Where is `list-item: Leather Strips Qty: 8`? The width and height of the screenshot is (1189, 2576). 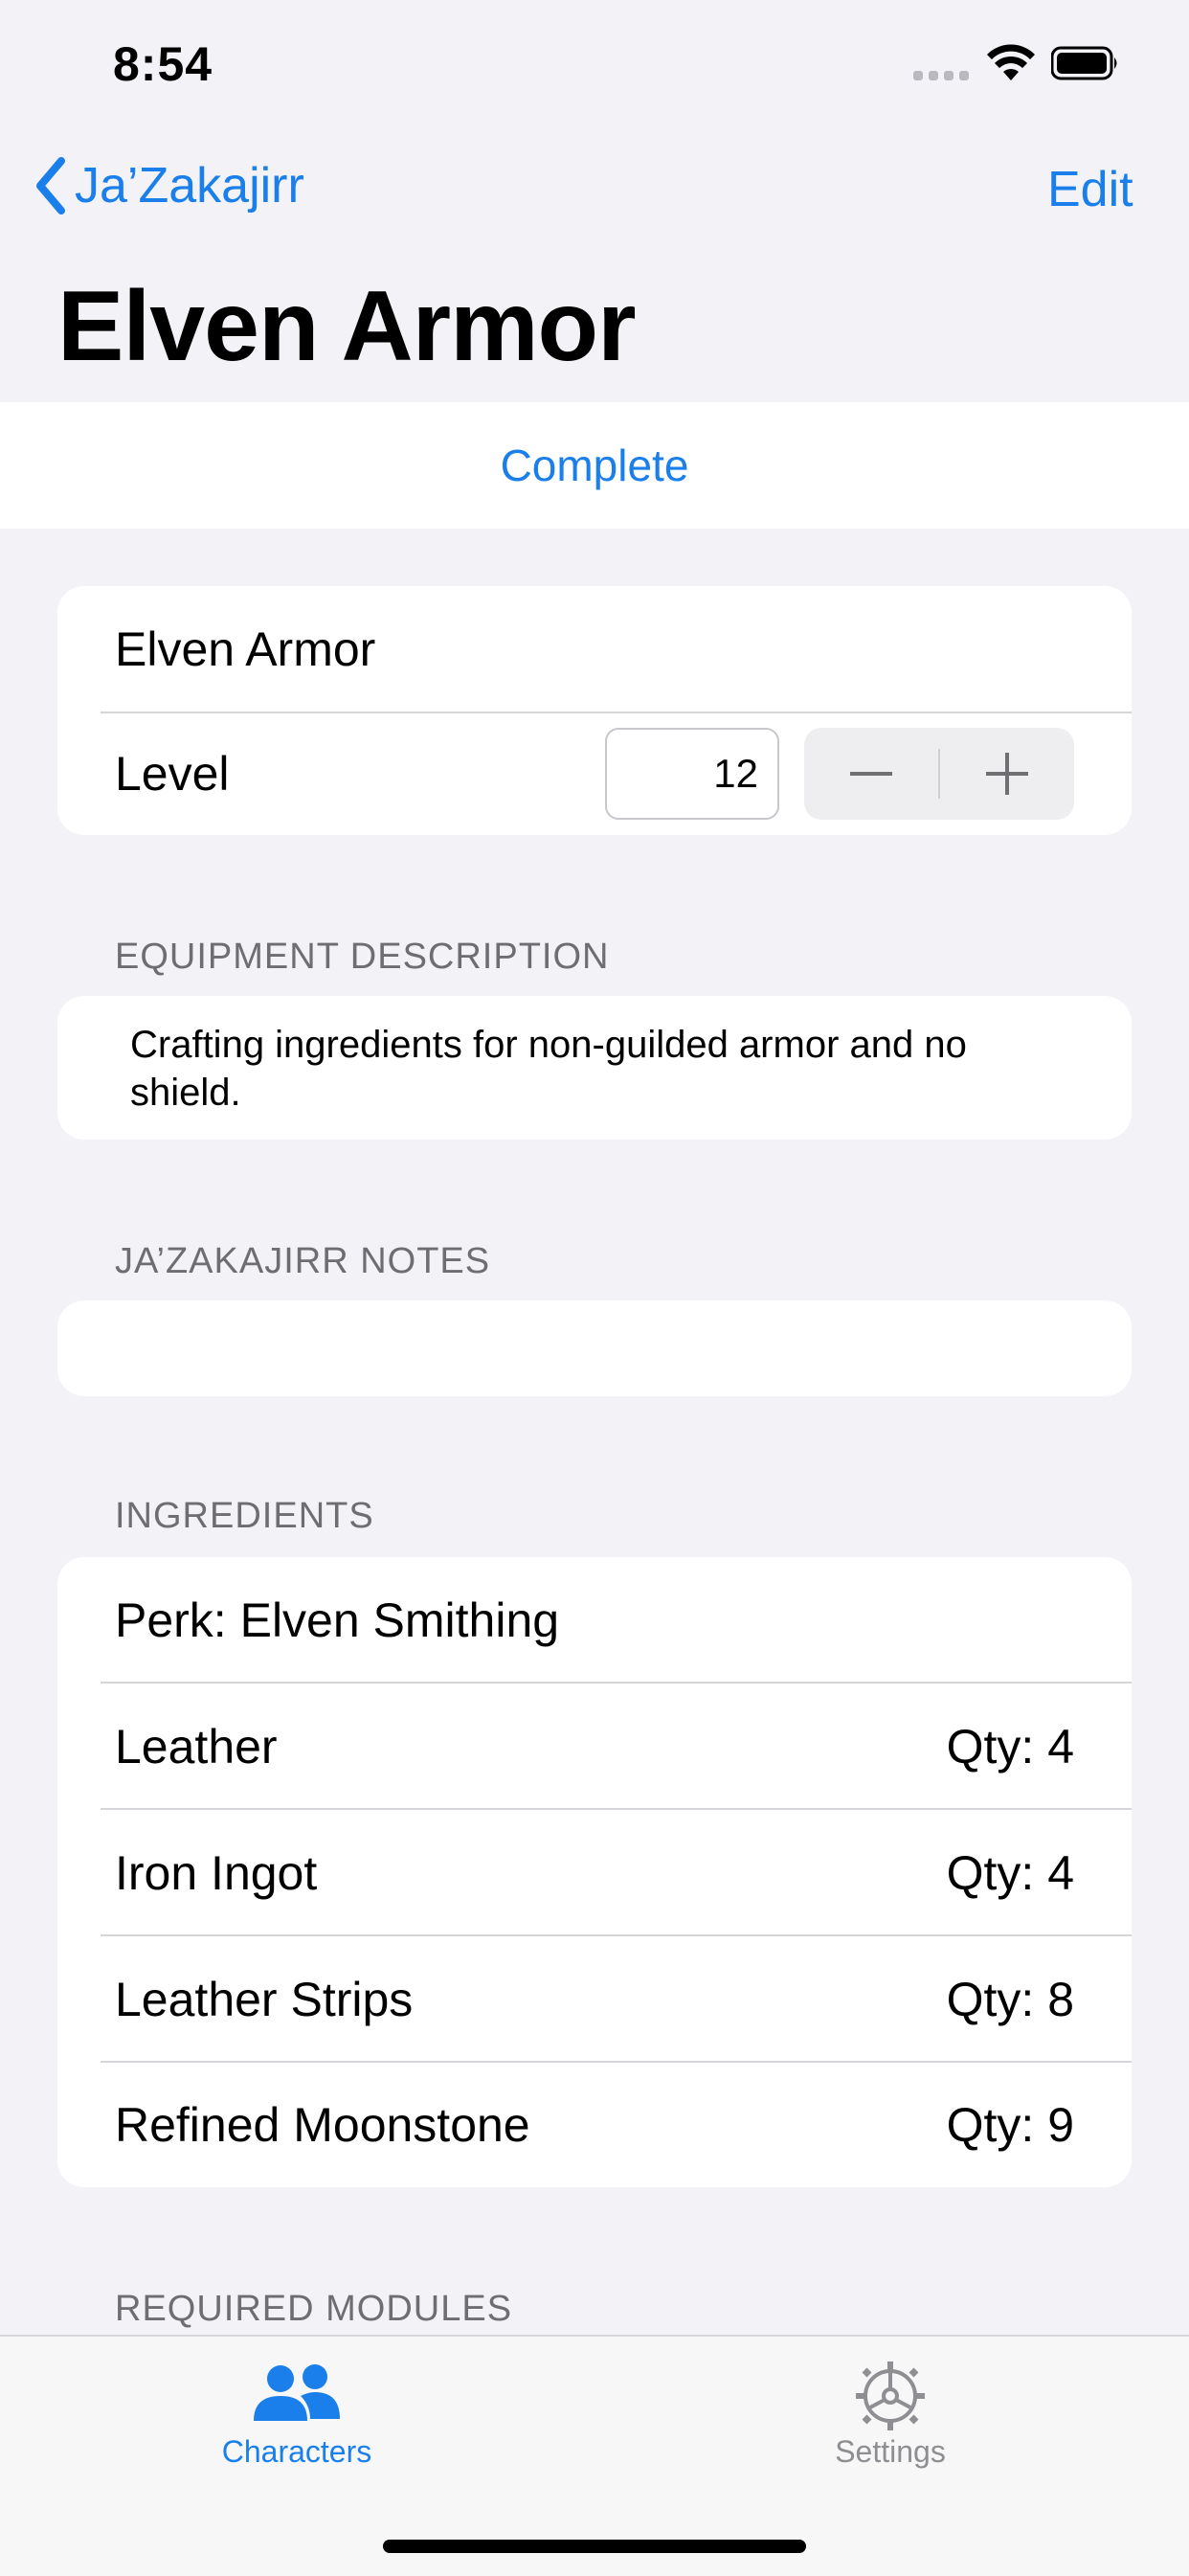
list-item: Leather Strips Qty: 8 is located at coordinates (623, 2000).